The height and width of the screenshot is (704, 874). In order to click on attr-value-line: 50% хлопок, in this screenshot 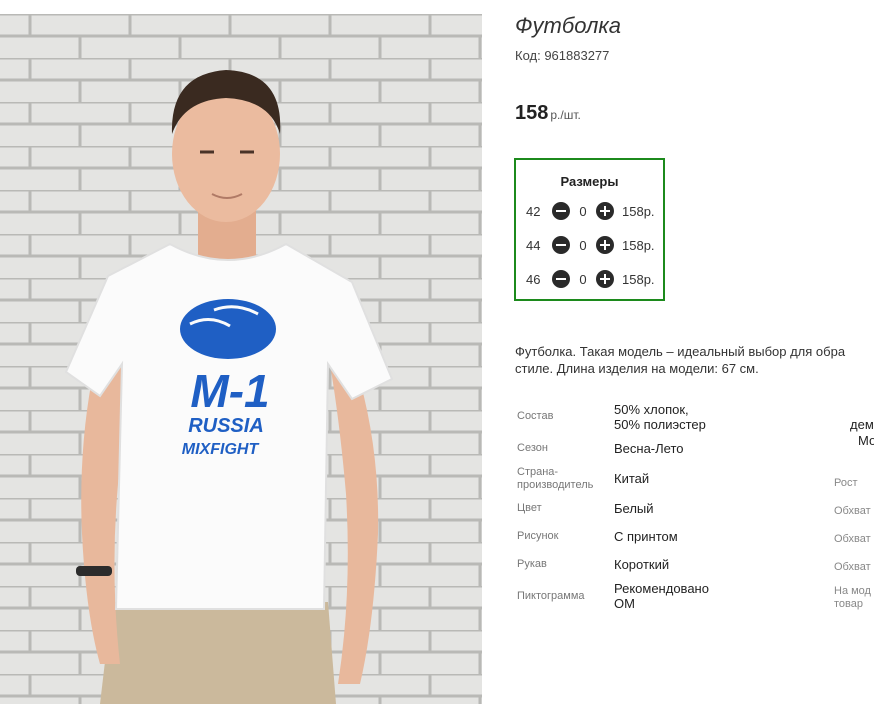, I will do `click(651, 409)`.